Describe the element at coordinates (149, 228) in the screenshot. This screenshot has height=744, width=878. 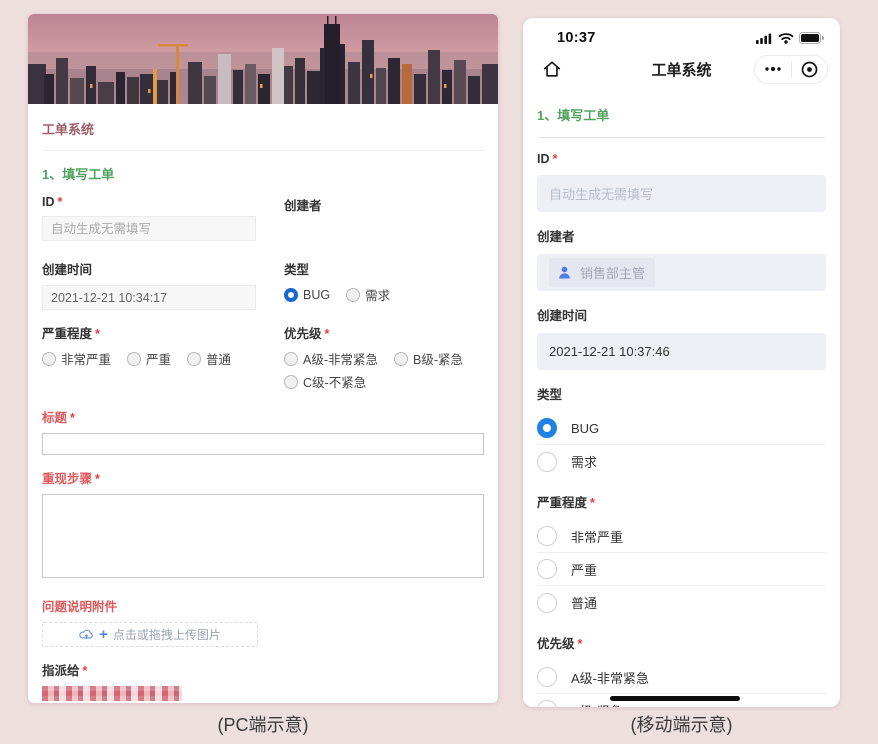
I see `id-input` at that location.